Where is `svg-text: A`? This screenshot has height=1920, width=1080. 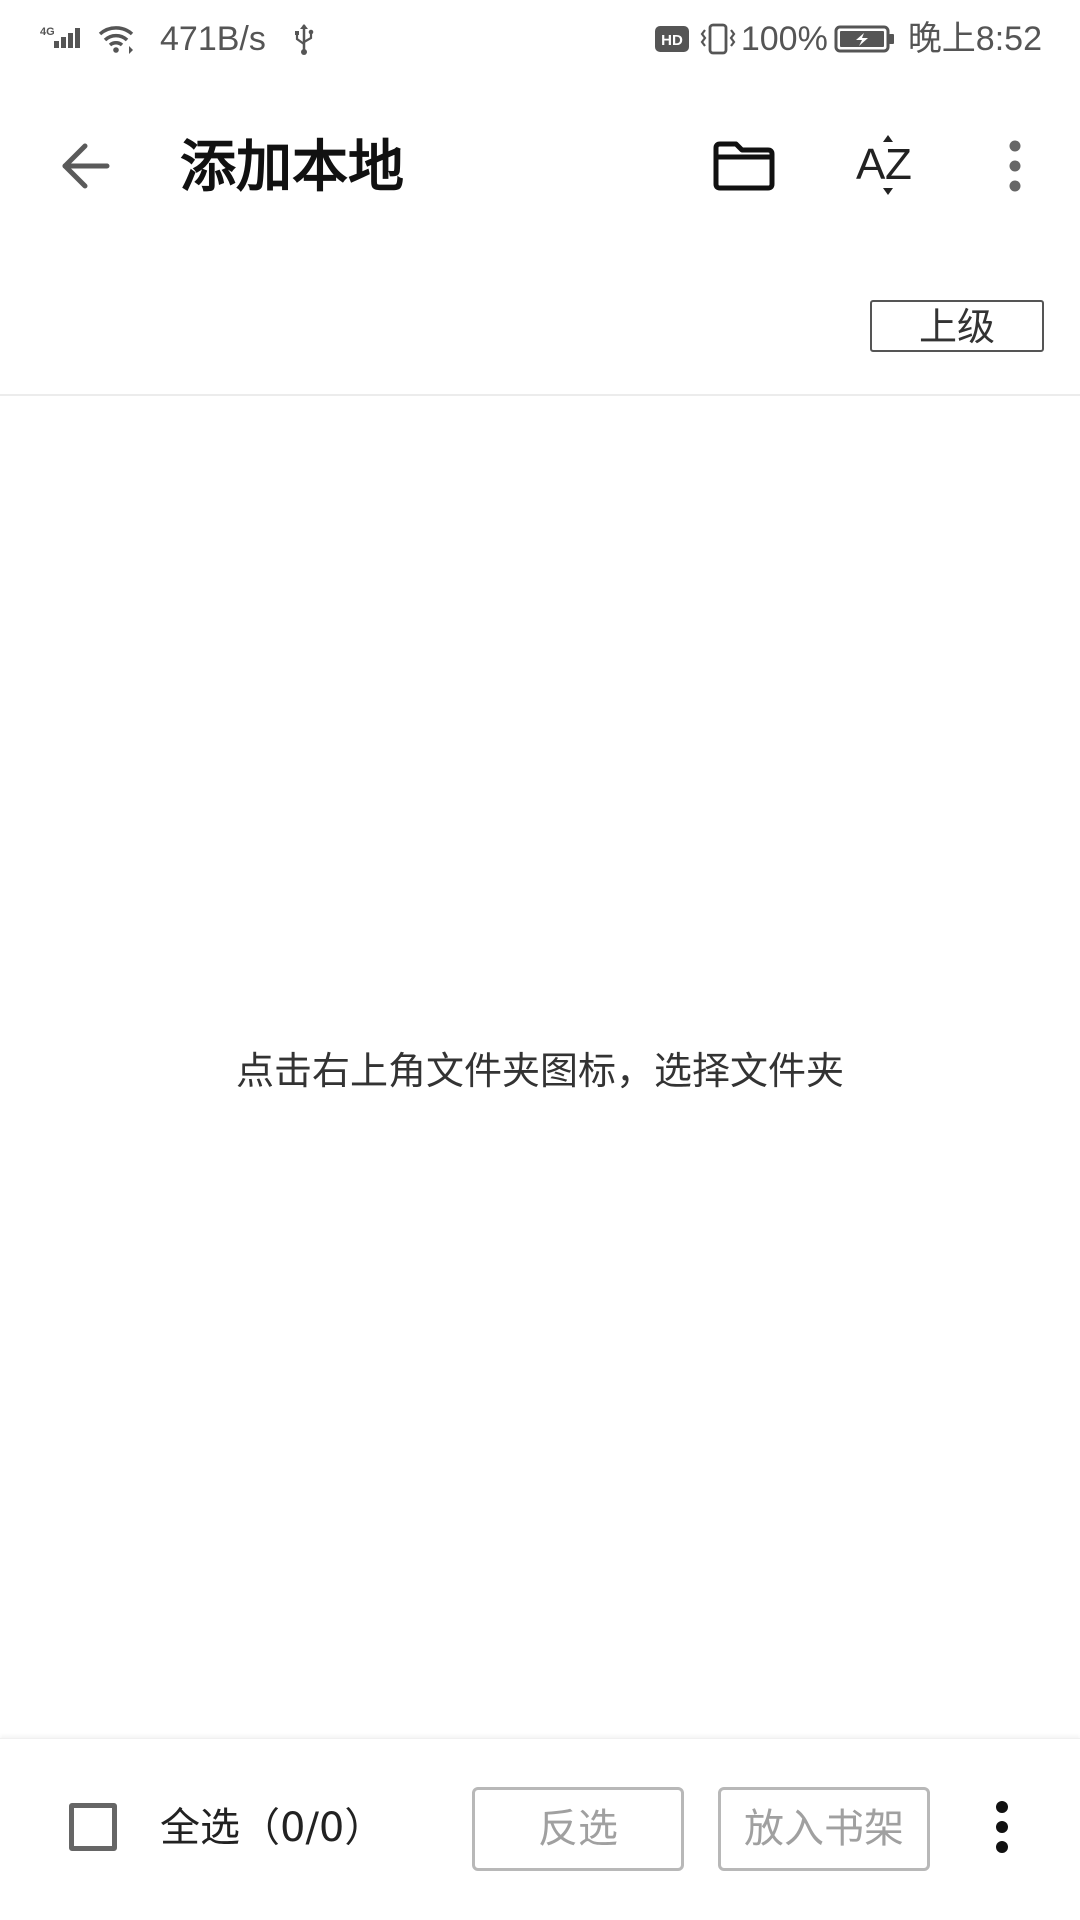
svg-text: A is located at coordinates (871, 164).